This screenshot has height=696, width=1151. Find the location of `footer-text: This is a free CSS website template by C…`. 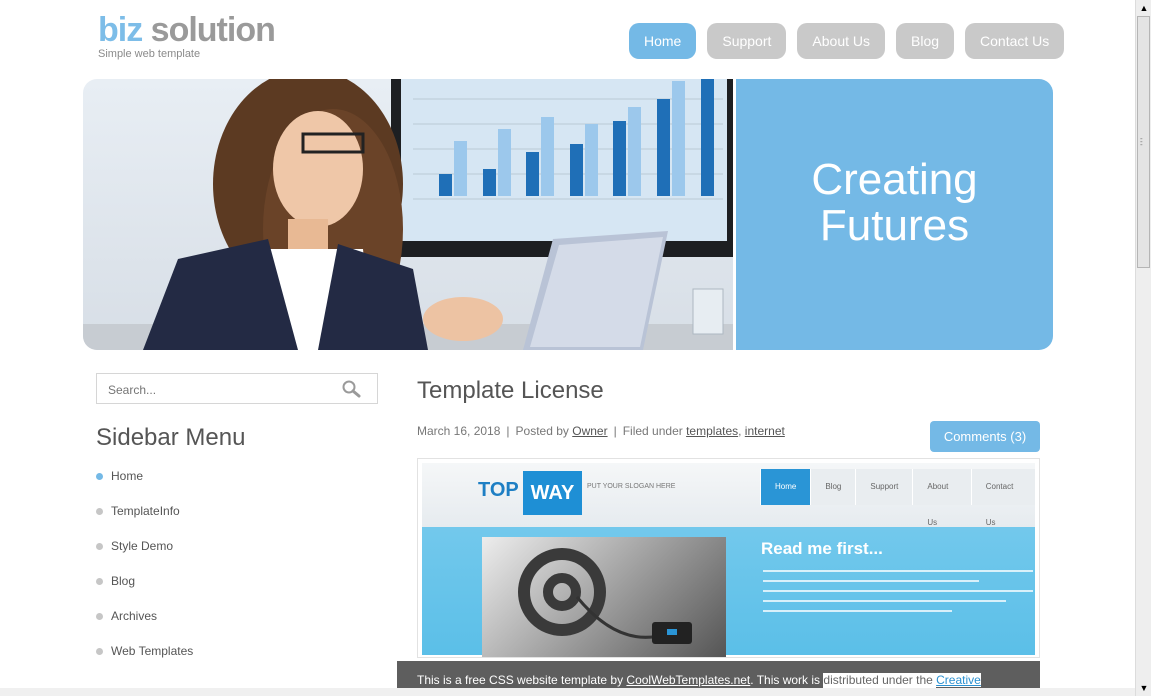

footer-text: This is a free CSS website template by C… is located at coordinates (699, 681).